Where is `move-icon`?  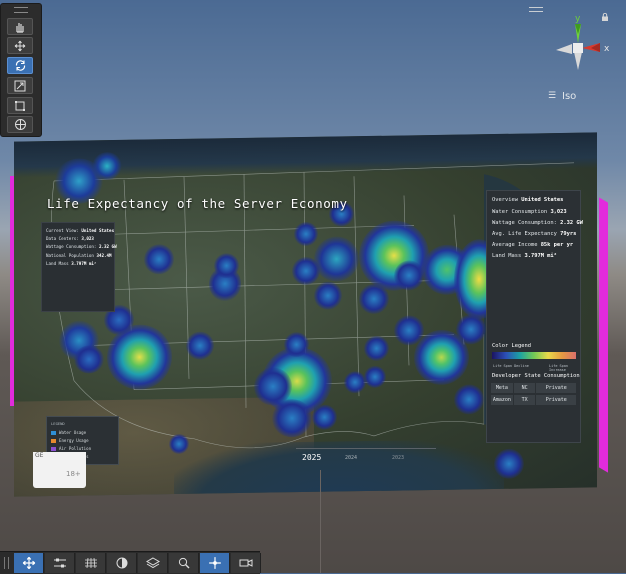
move-icon is located at coordinates (28, 563).